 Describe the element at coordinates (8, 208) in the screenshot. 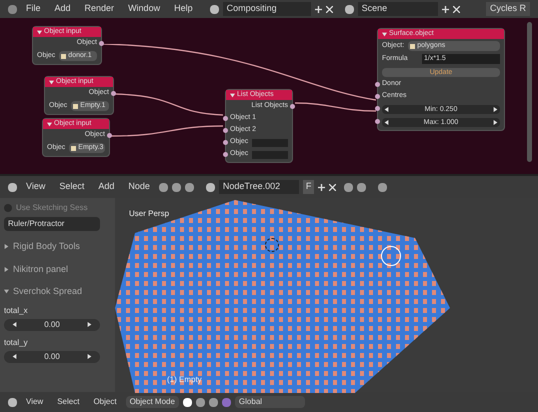

I see `checkbox` at that location.